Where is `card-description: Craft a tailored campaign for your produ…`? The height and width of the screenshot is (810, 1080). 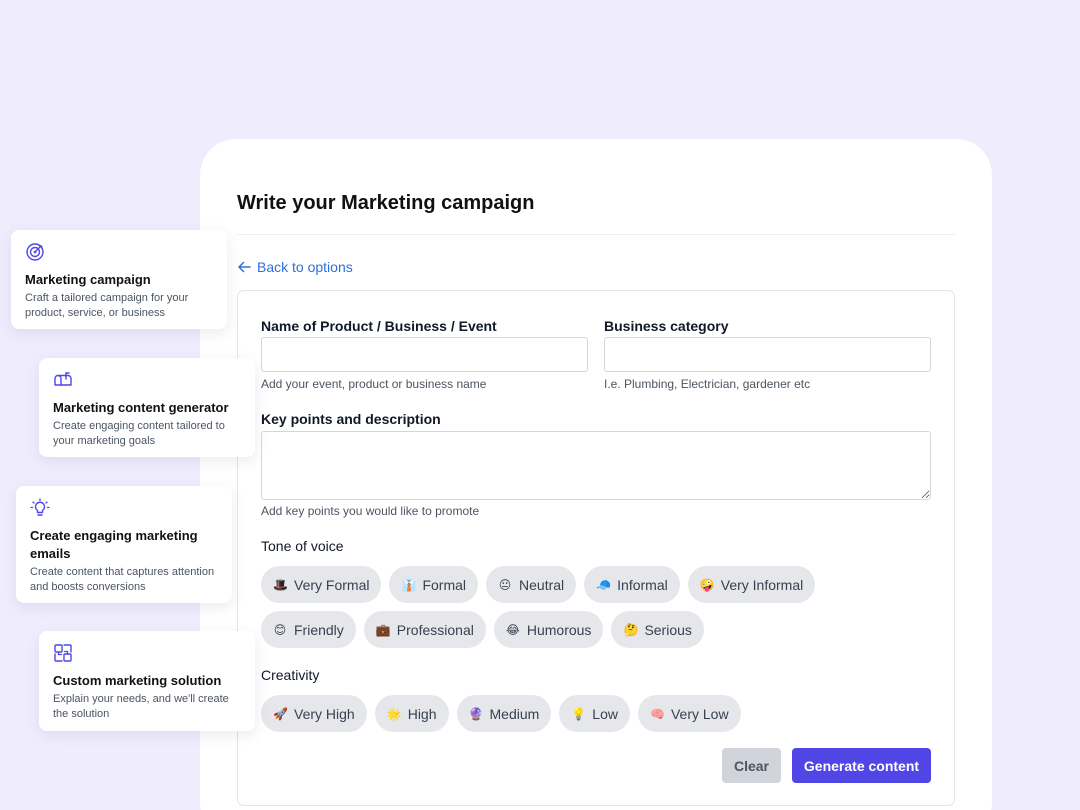 card-description: Craft a tailored campaign for your produ… is located at coordinates (107, 305).